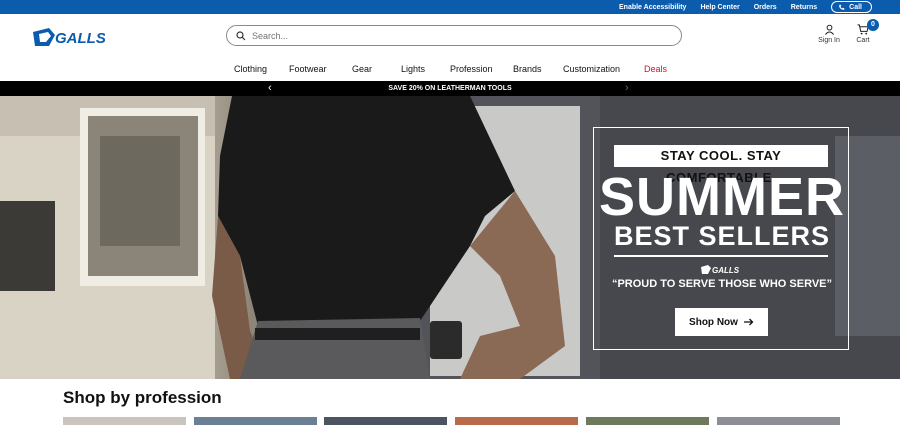  I want to click on returns-link: Returns, so click(804, 7).